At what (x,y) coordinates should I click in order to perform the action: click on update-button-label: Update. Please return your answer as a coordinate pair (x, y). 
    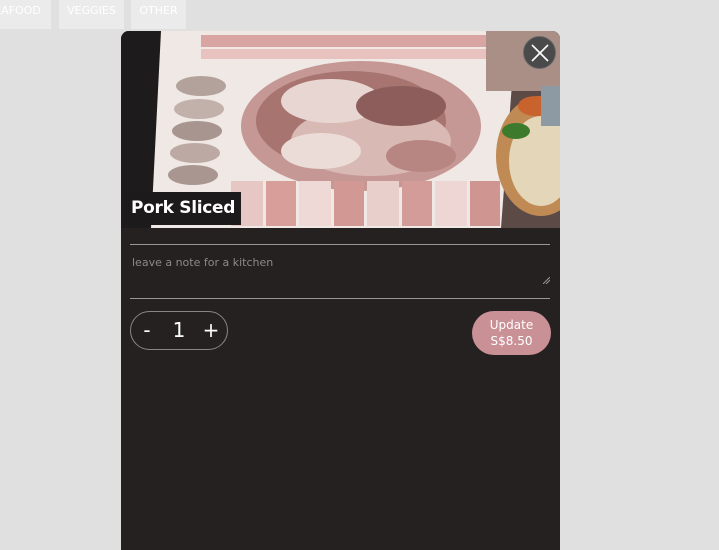
    Looking at the image, I should click on (511, 325).